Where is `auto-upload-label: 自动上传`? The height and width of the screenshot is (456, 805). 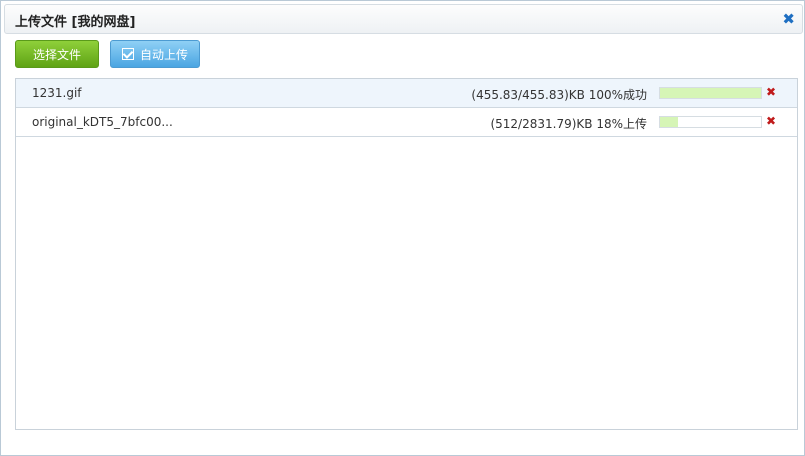 auto-upload-label: 自动上传 is located at coordinates (163, 55).